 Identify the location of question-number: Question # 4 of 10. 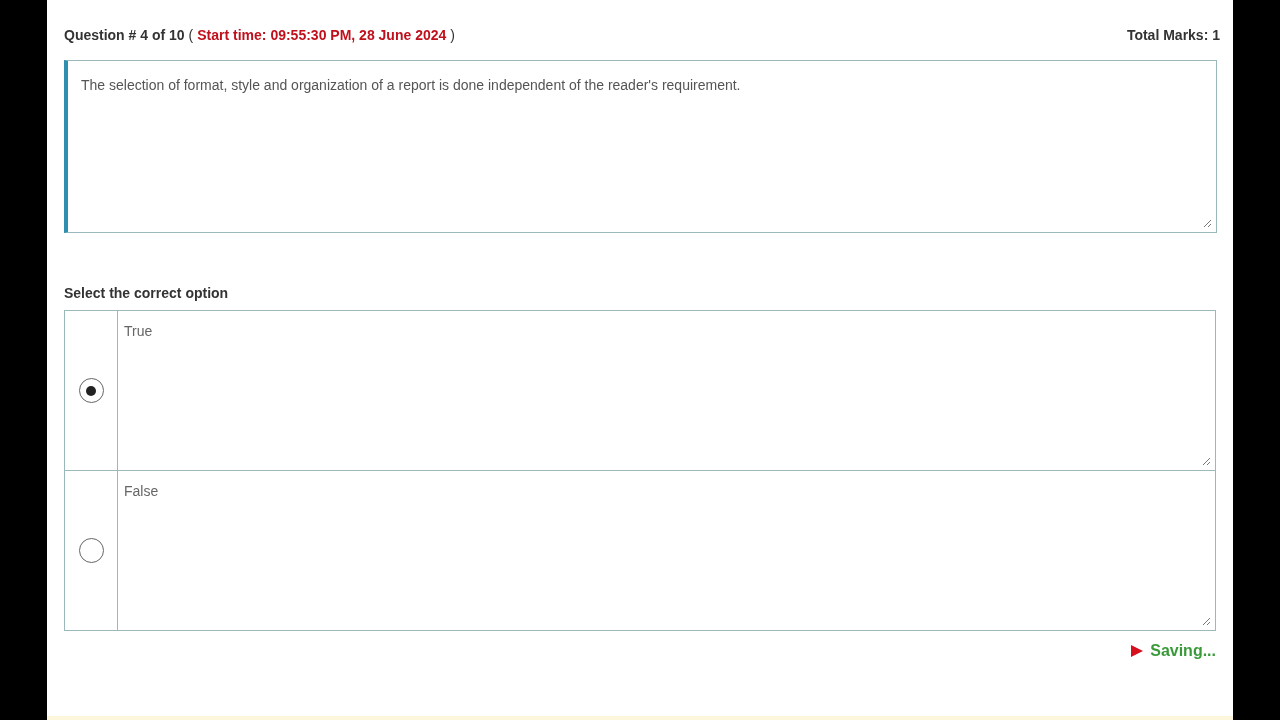
(124, 35).